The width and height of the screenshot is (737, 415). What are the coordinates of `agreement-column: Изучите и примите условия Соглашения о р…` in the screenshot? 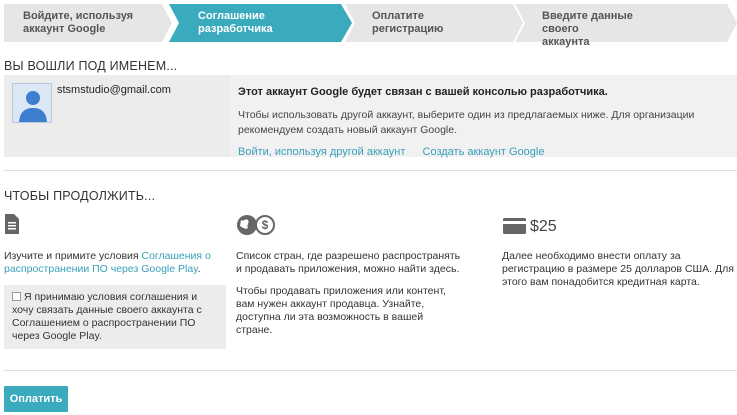 It's located at (115, 263).